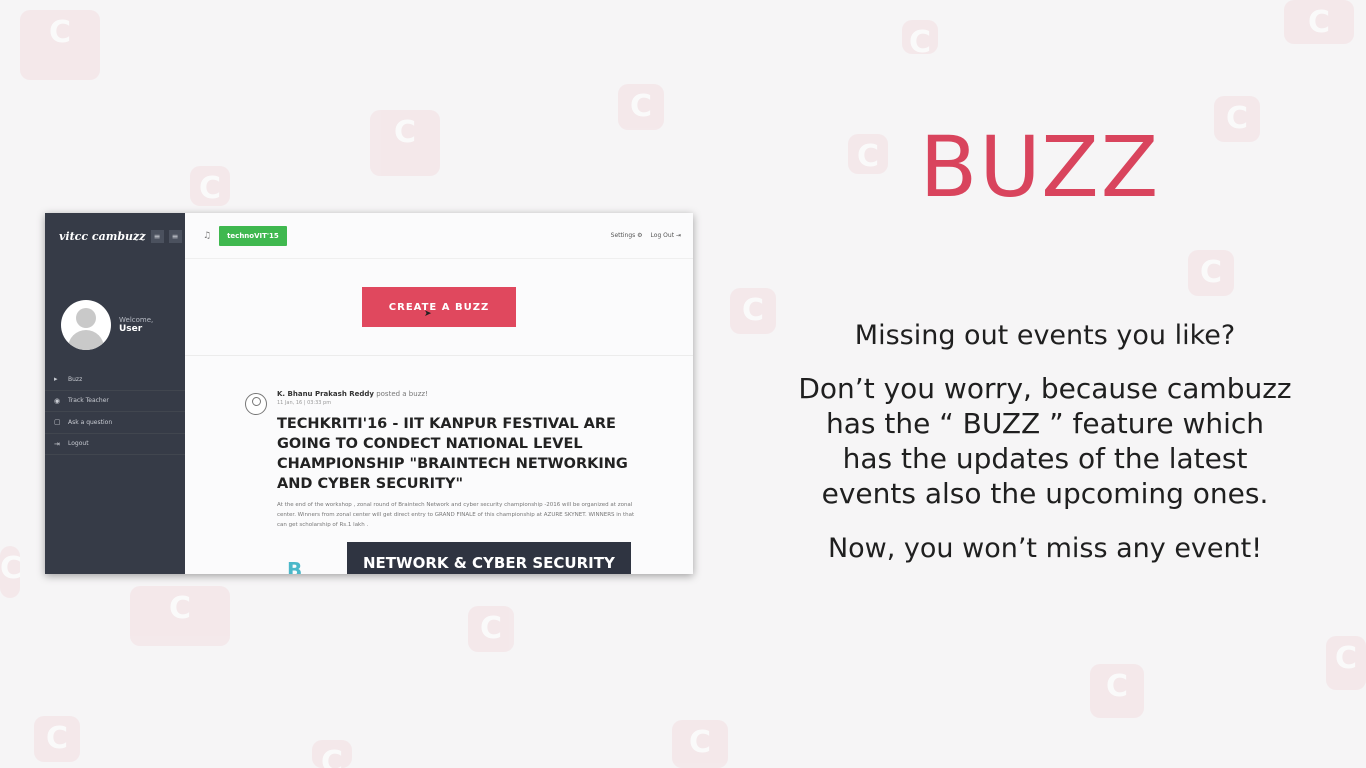 This screenshot has height=768, width=1366. I want to click on post-avatar-icon, so click(256, 404).